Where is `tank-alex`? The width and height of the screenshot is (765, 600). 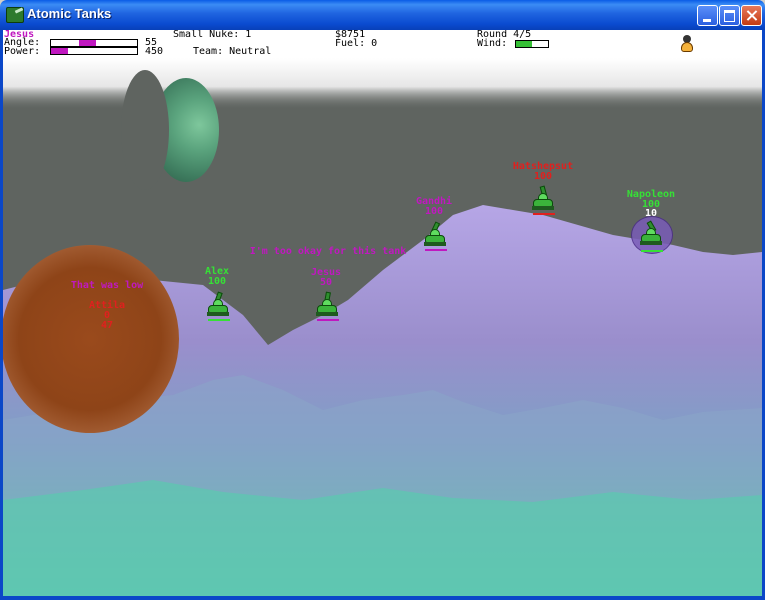 tank-alex is located at coordinates (218, 304).